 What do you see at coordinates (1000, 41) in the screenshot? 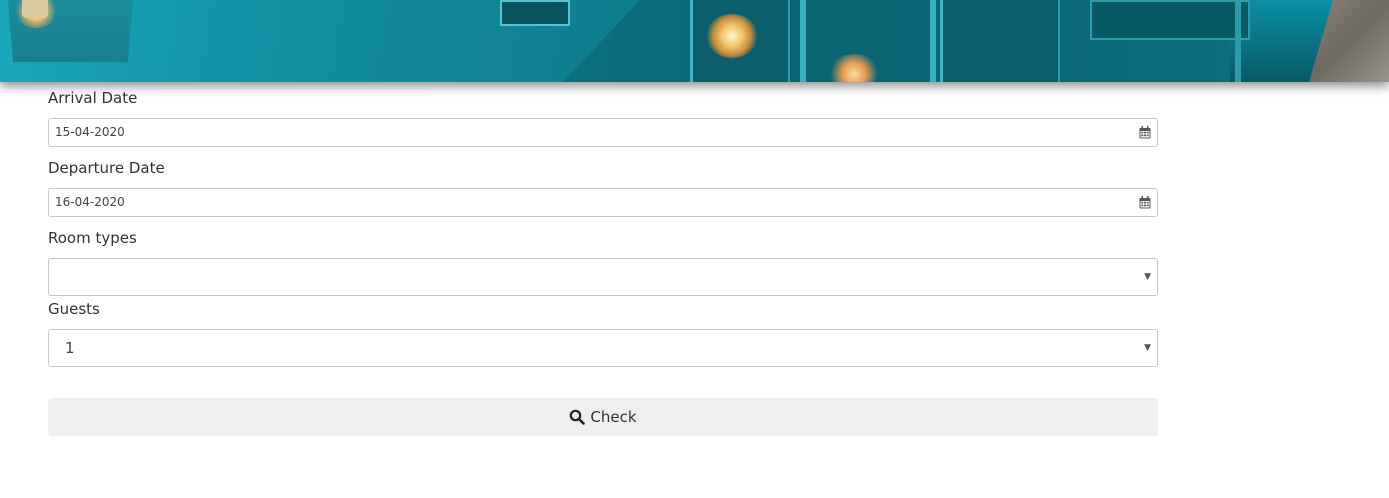
I see `banner-door` at bounding box center [1000, 41].